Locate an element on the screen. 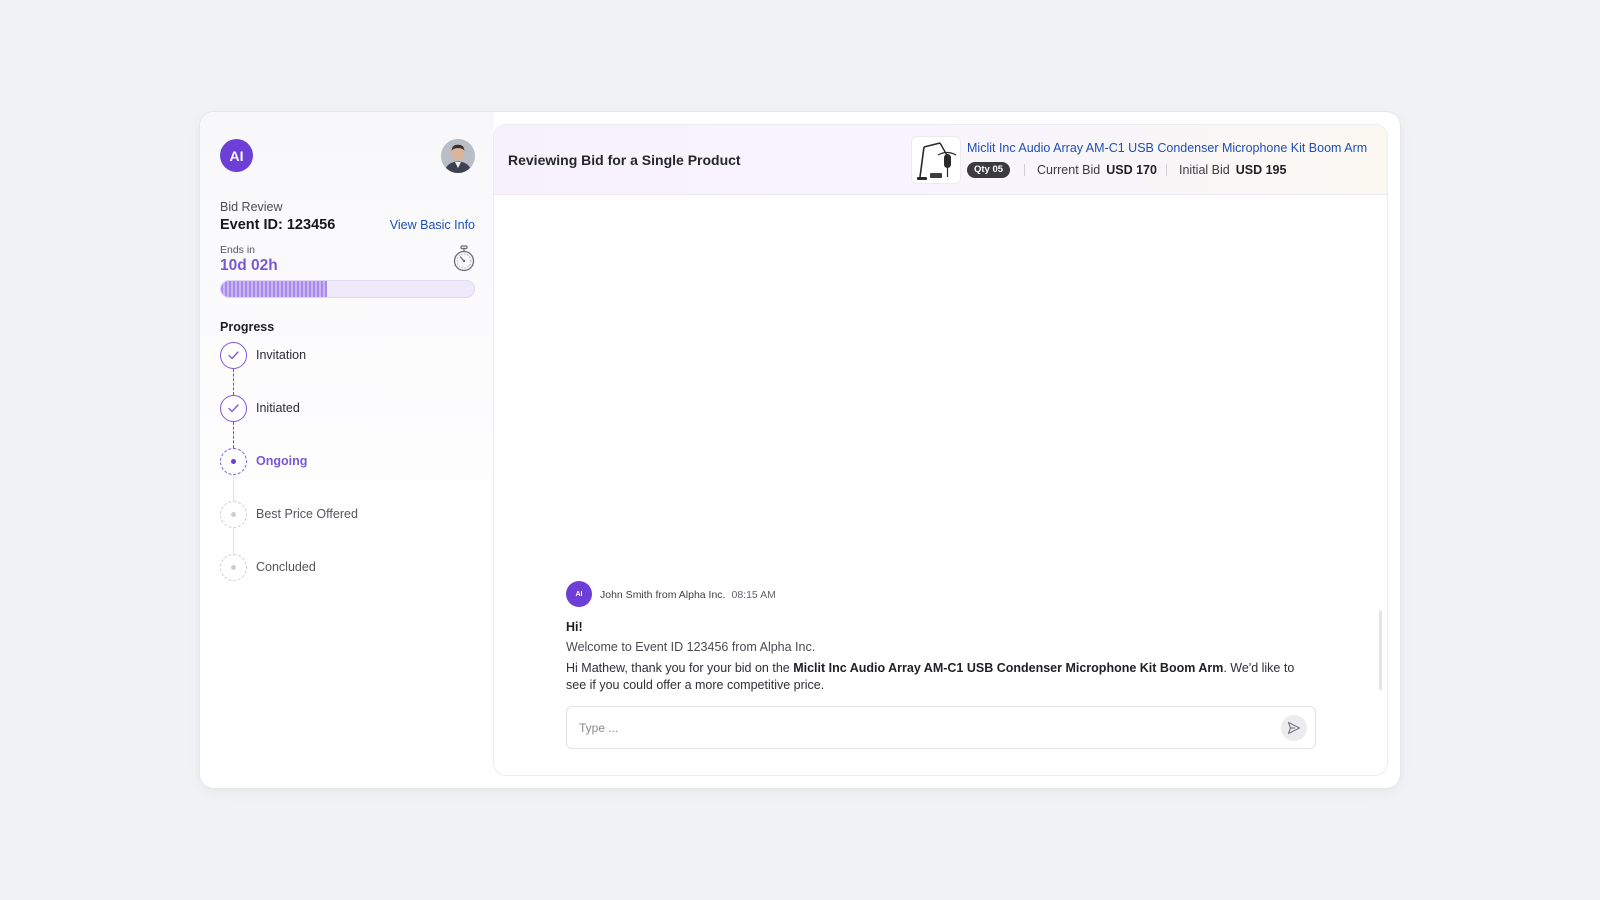 The image size is (1600, 900). step-initiated: Initiated is located at coordinates (350, 421).